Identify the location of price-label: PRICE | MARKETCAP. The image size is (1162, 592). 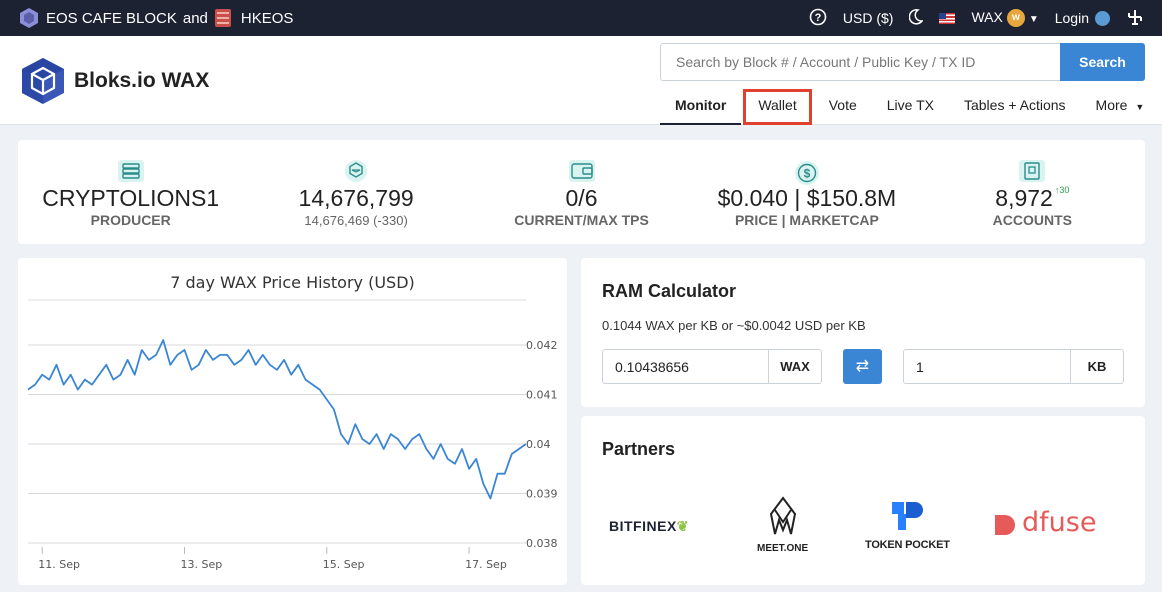
(806, 220).